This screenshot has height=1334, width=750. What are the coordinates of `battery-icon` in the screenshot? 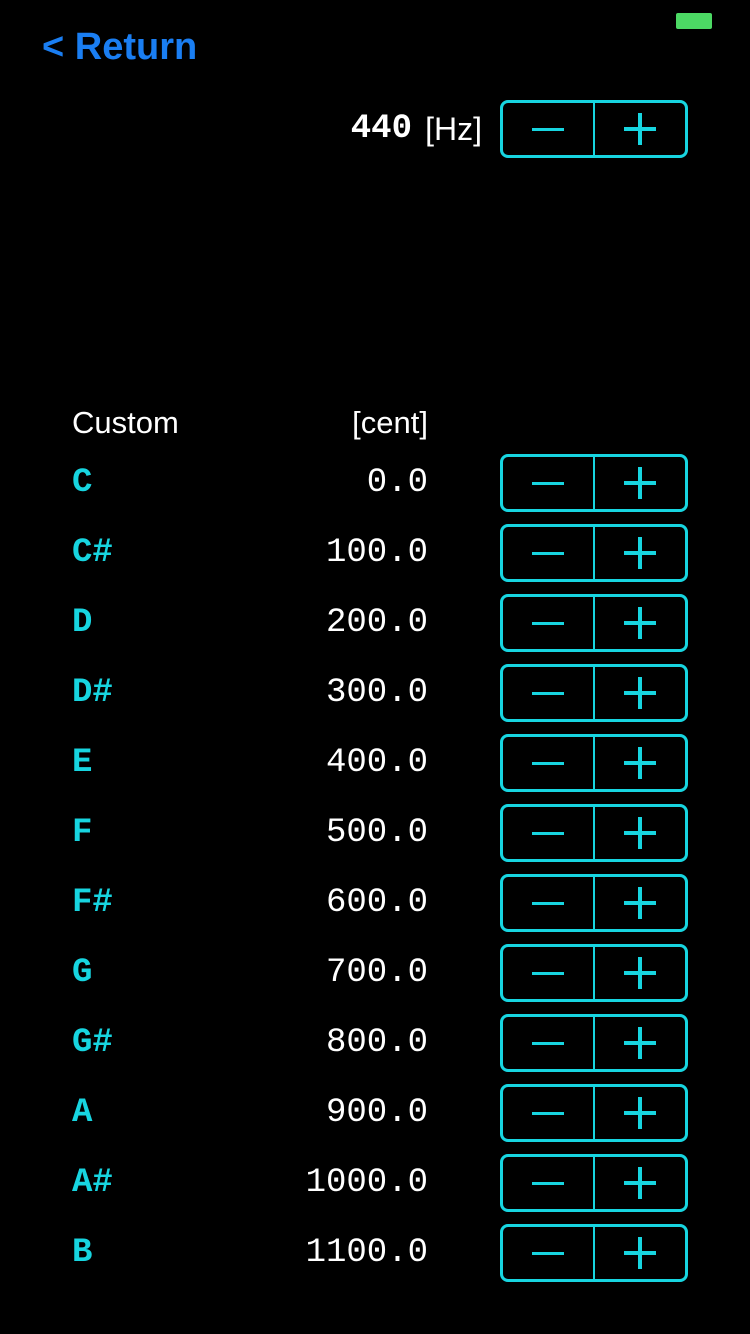 It's located at (694, 21).